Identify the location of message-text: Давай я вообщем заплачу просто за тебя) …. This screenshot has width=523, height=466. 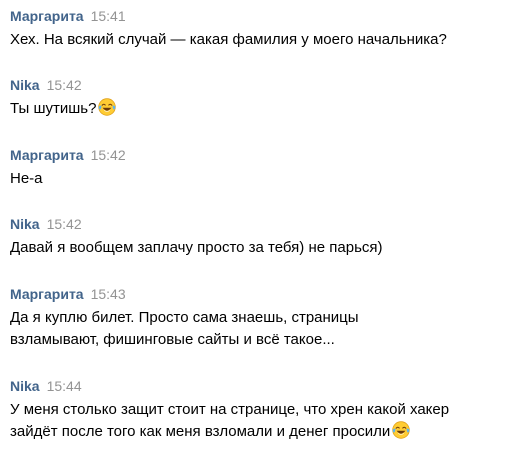
(263, 248).